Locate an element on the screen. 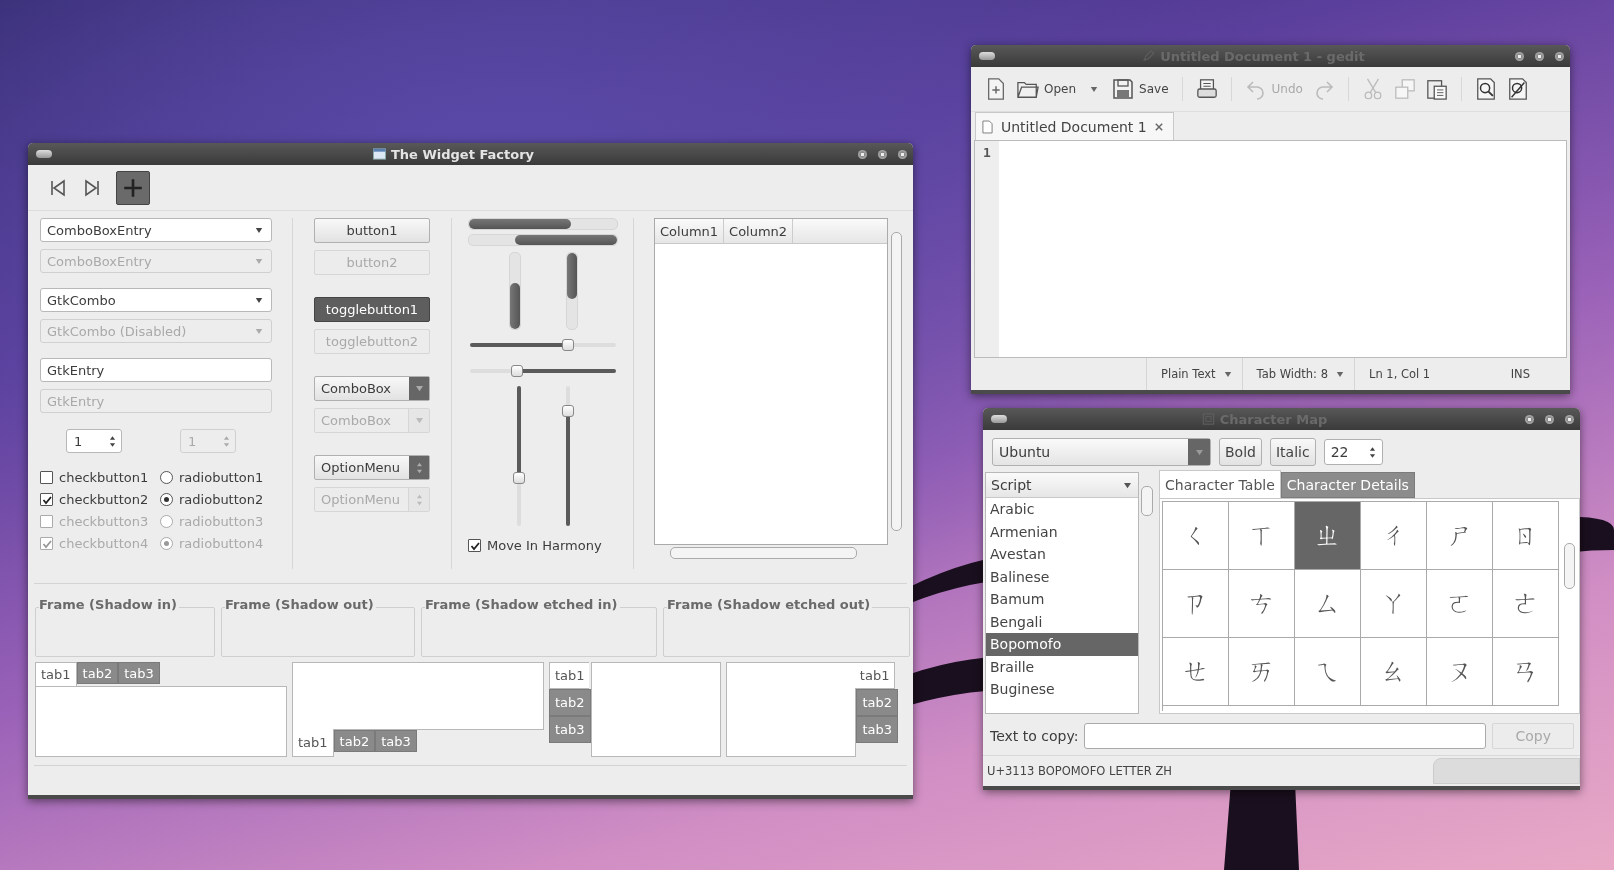  bold-toggle-button: Bold is located at coordinates (1240, 452).